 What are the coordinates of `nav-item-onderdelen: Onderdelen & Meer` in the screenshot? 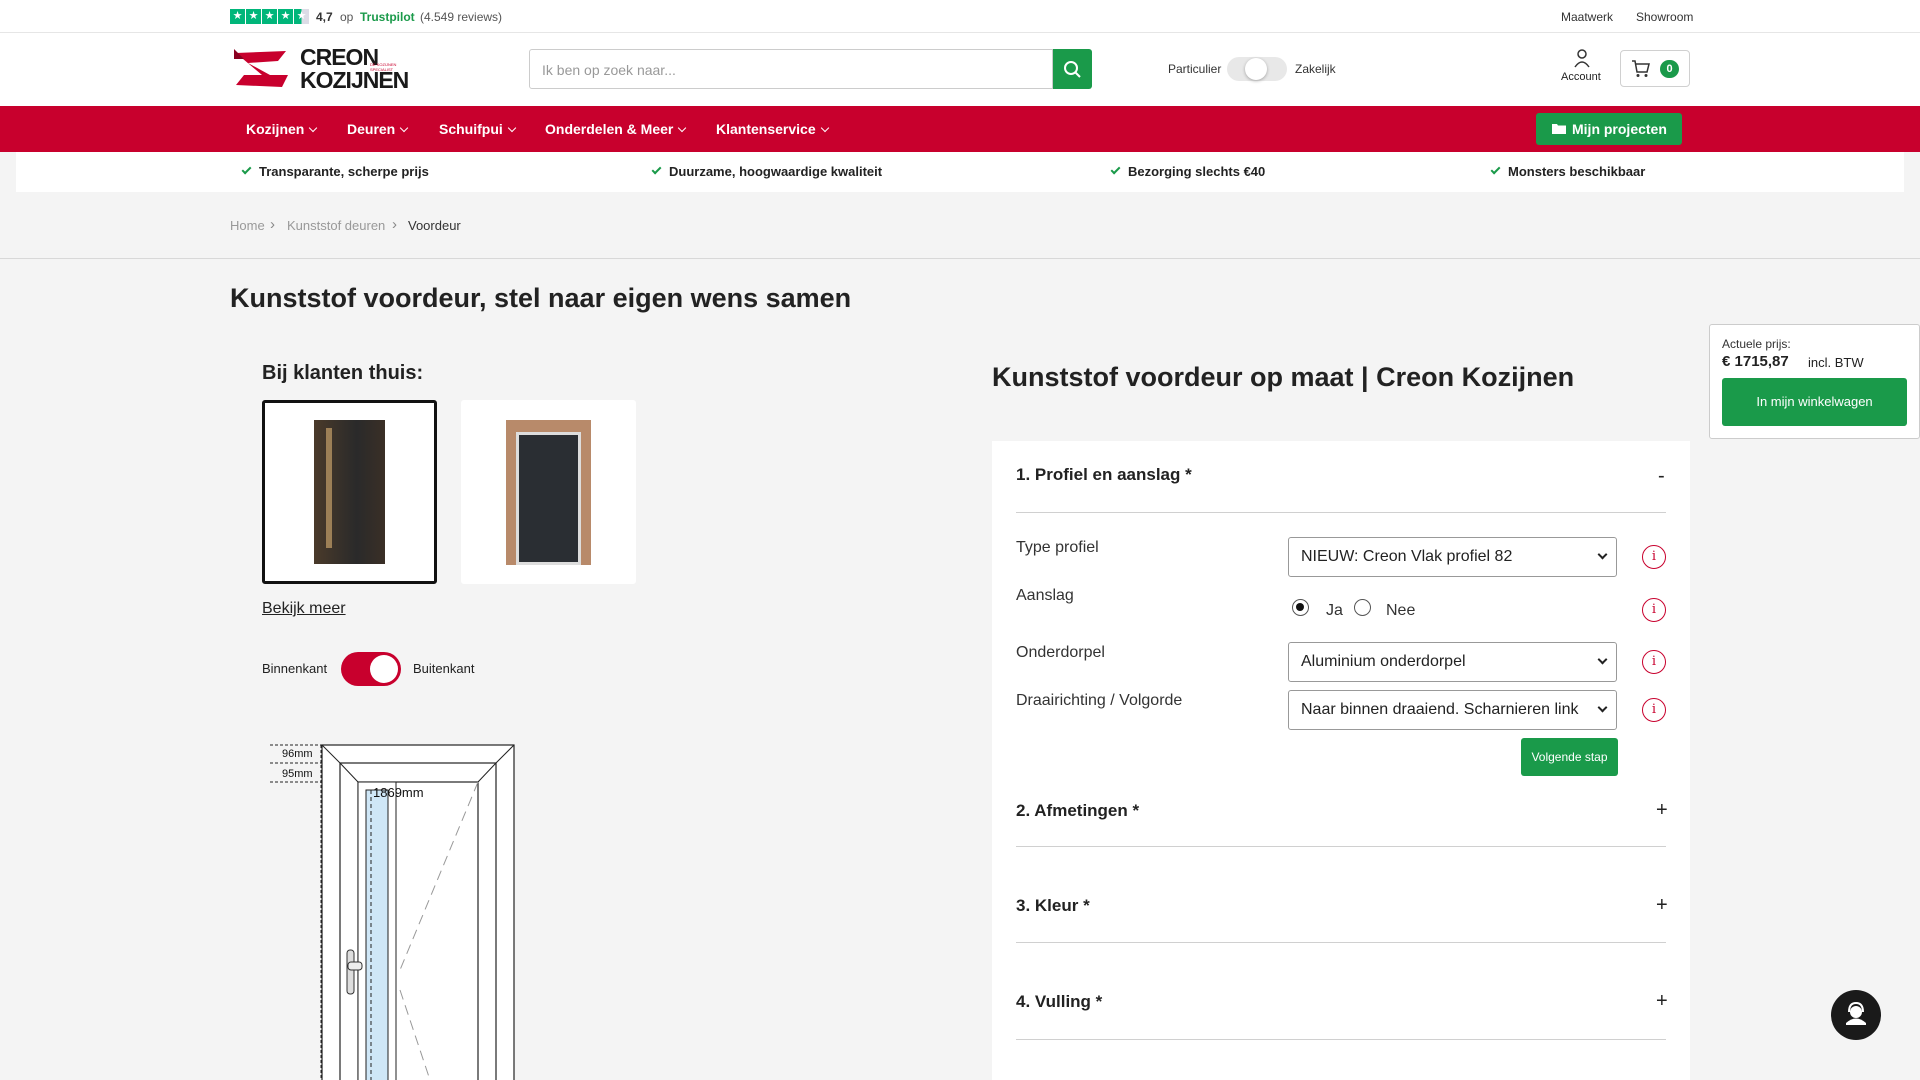 It's located at (616, 129).